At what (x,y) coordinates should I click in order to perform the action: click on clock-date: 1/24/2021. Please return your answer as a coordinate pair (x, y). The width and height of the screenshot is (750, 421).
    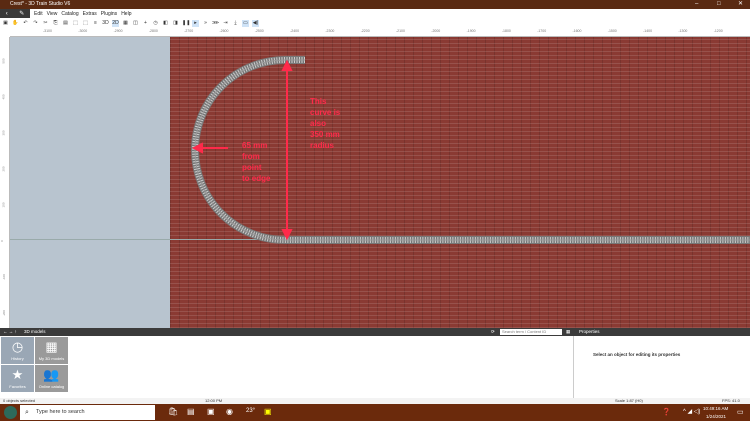
    Looking at the image, I should click on (716, 416).